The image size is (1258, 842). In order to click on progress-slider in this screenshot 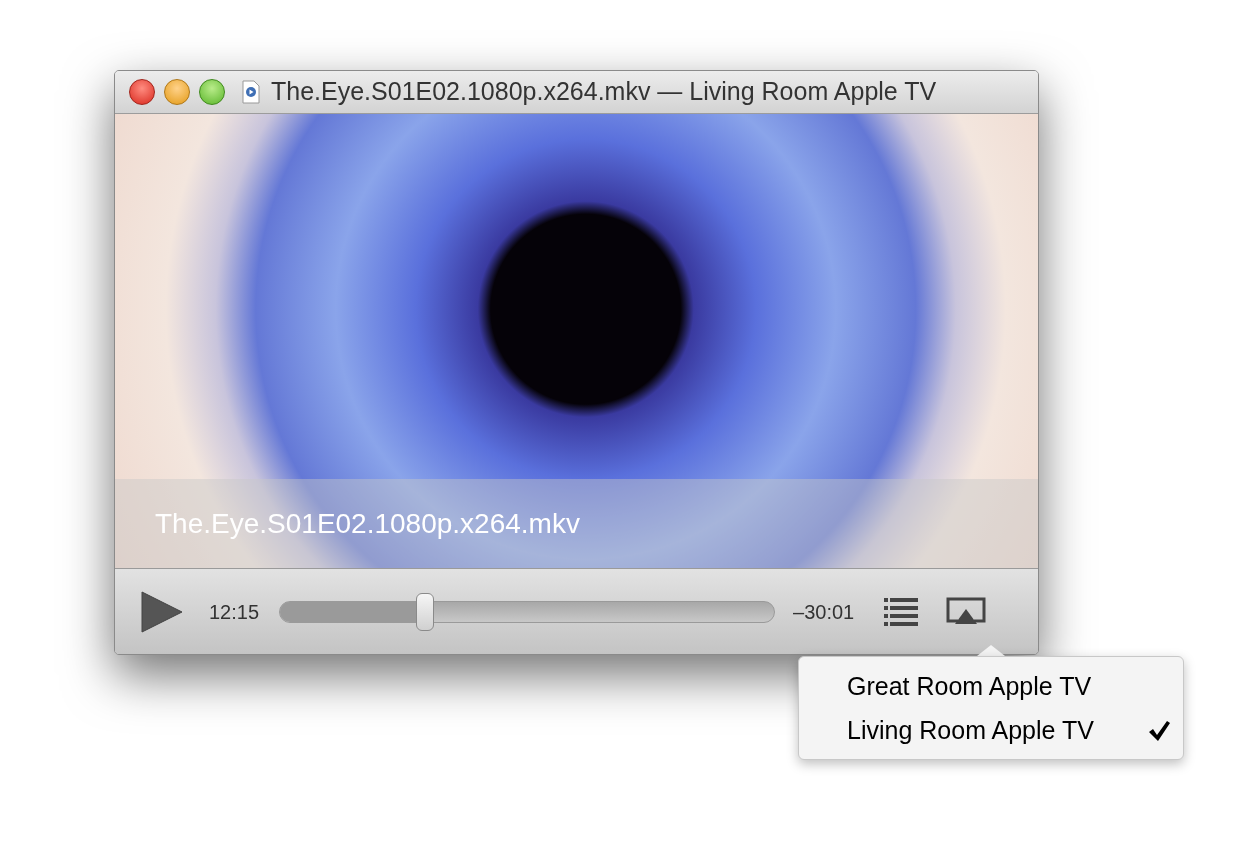, I will do `click(527, 611)`.